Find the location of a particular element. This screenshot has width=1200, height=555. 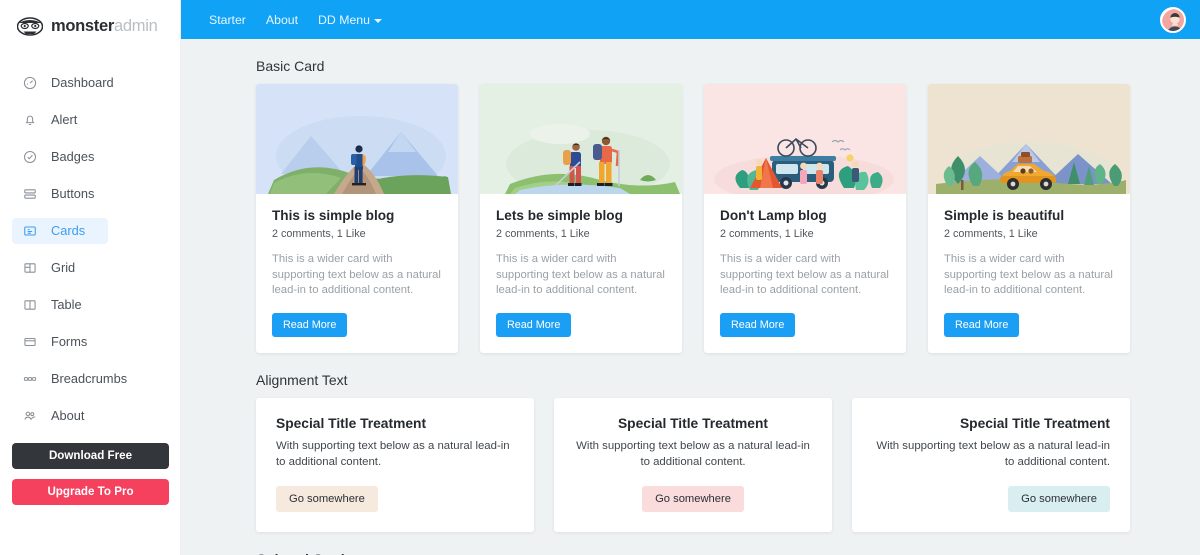

monster-face-icon is located at coordinates (30, 26).